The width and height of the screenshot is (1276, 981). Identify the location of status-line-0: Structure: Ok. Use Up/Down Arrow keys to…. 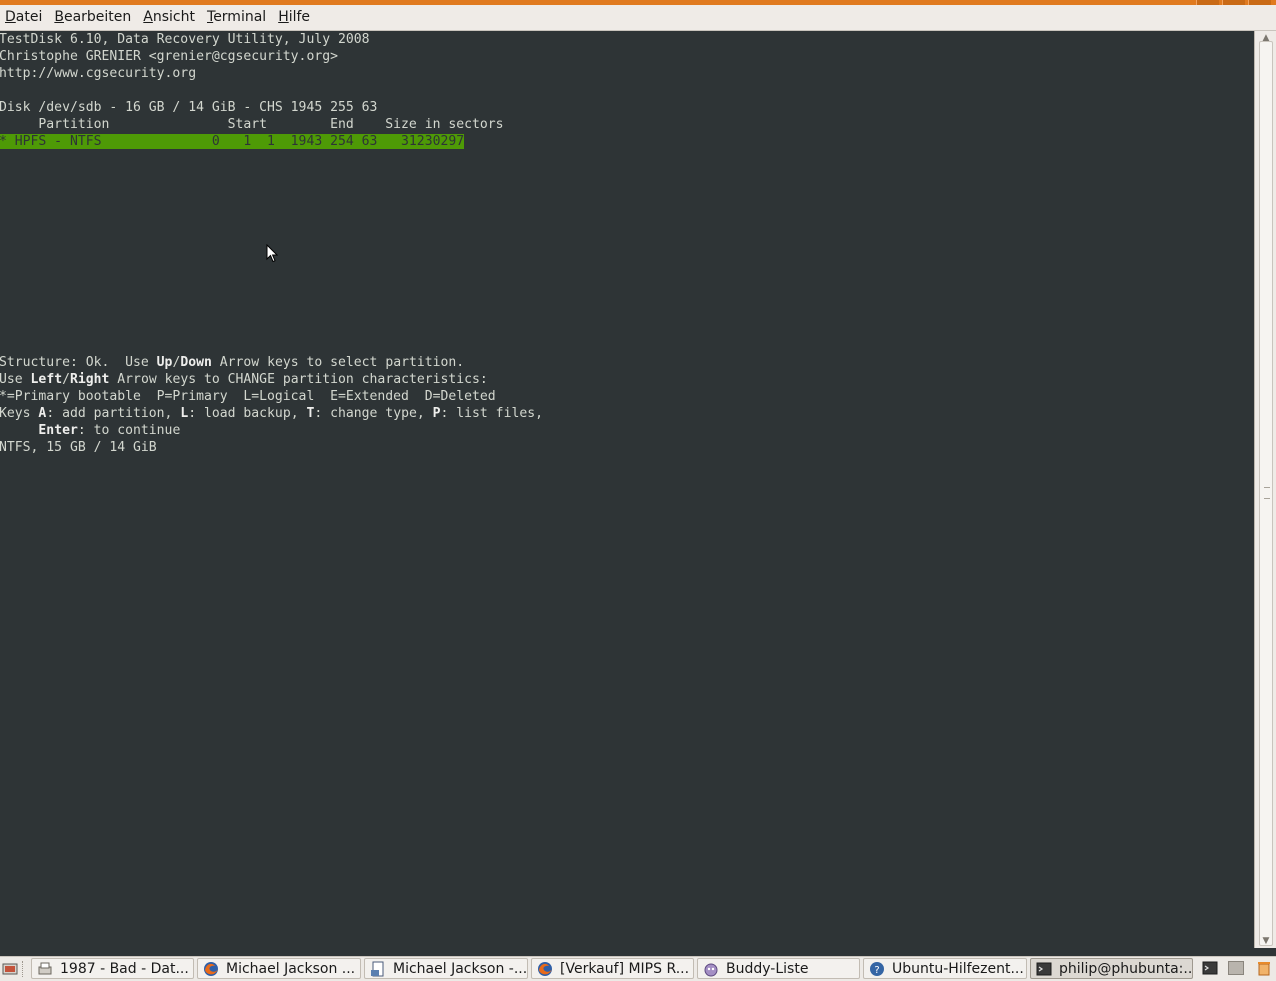
(232, 362).